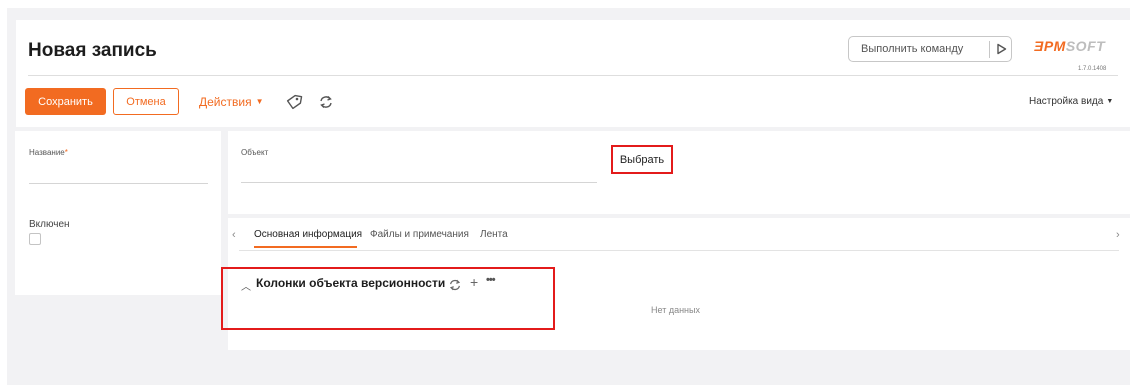  I want to click on view-settings-label: Настройка вида, so click(1066, 101).